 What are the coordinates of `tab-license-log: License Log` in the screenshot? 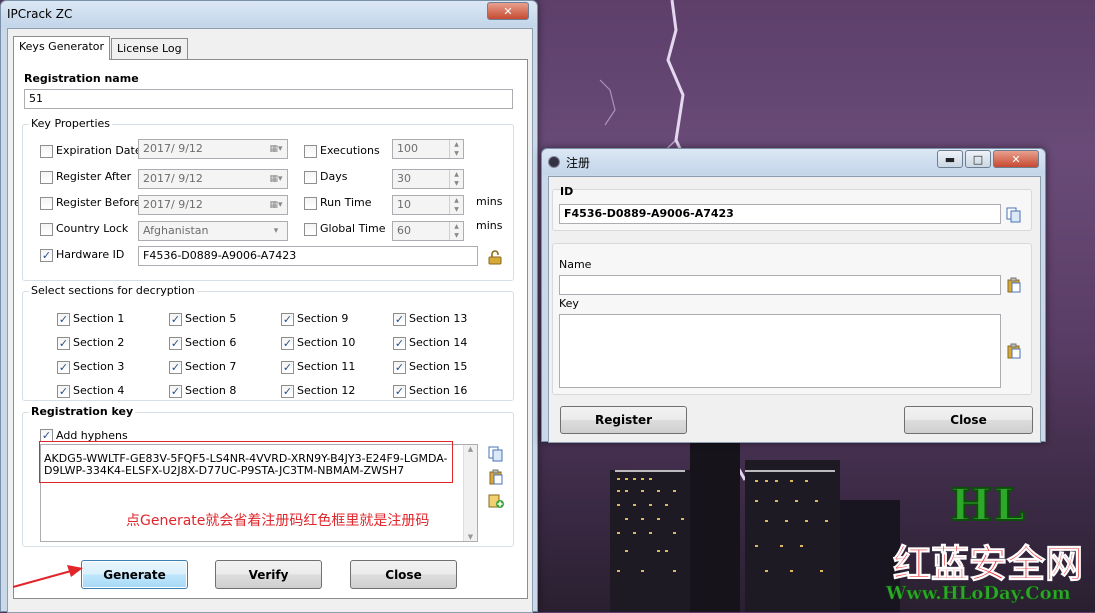 It's located at (149, 49).